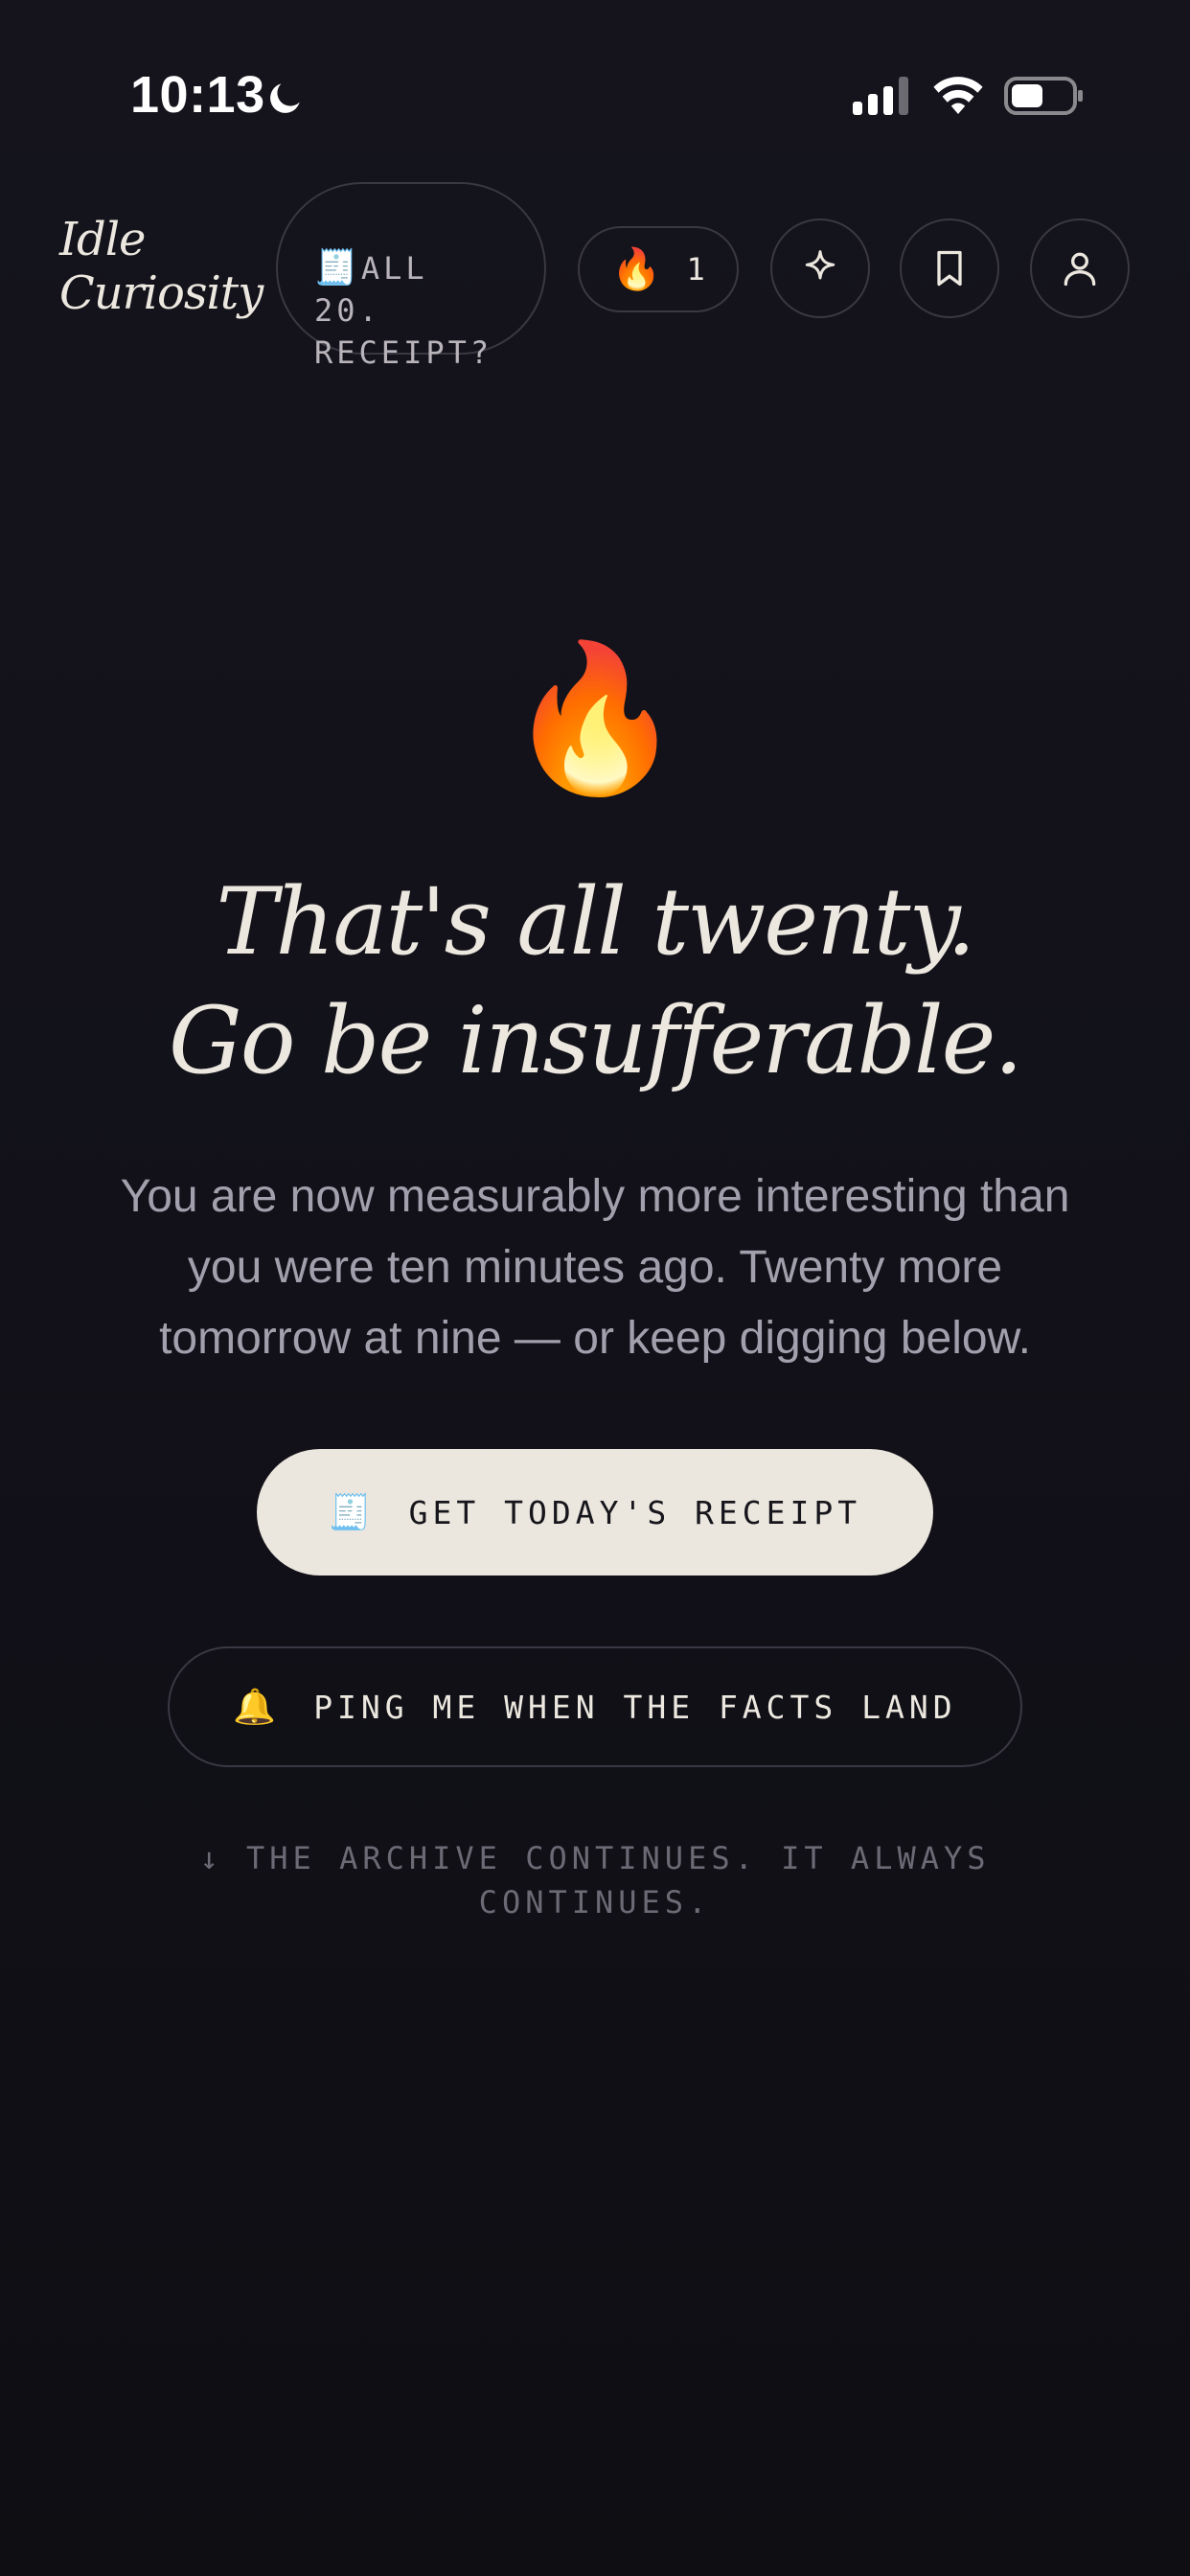 Image resolution: width=1190 pixels, height=2576 pixels. What do you see at coordinates (411, 276) in the screenshot?
I see `receipt-status-pill: 🧾ALL 20. RECEIPT?` at bounding box center [411, 276].